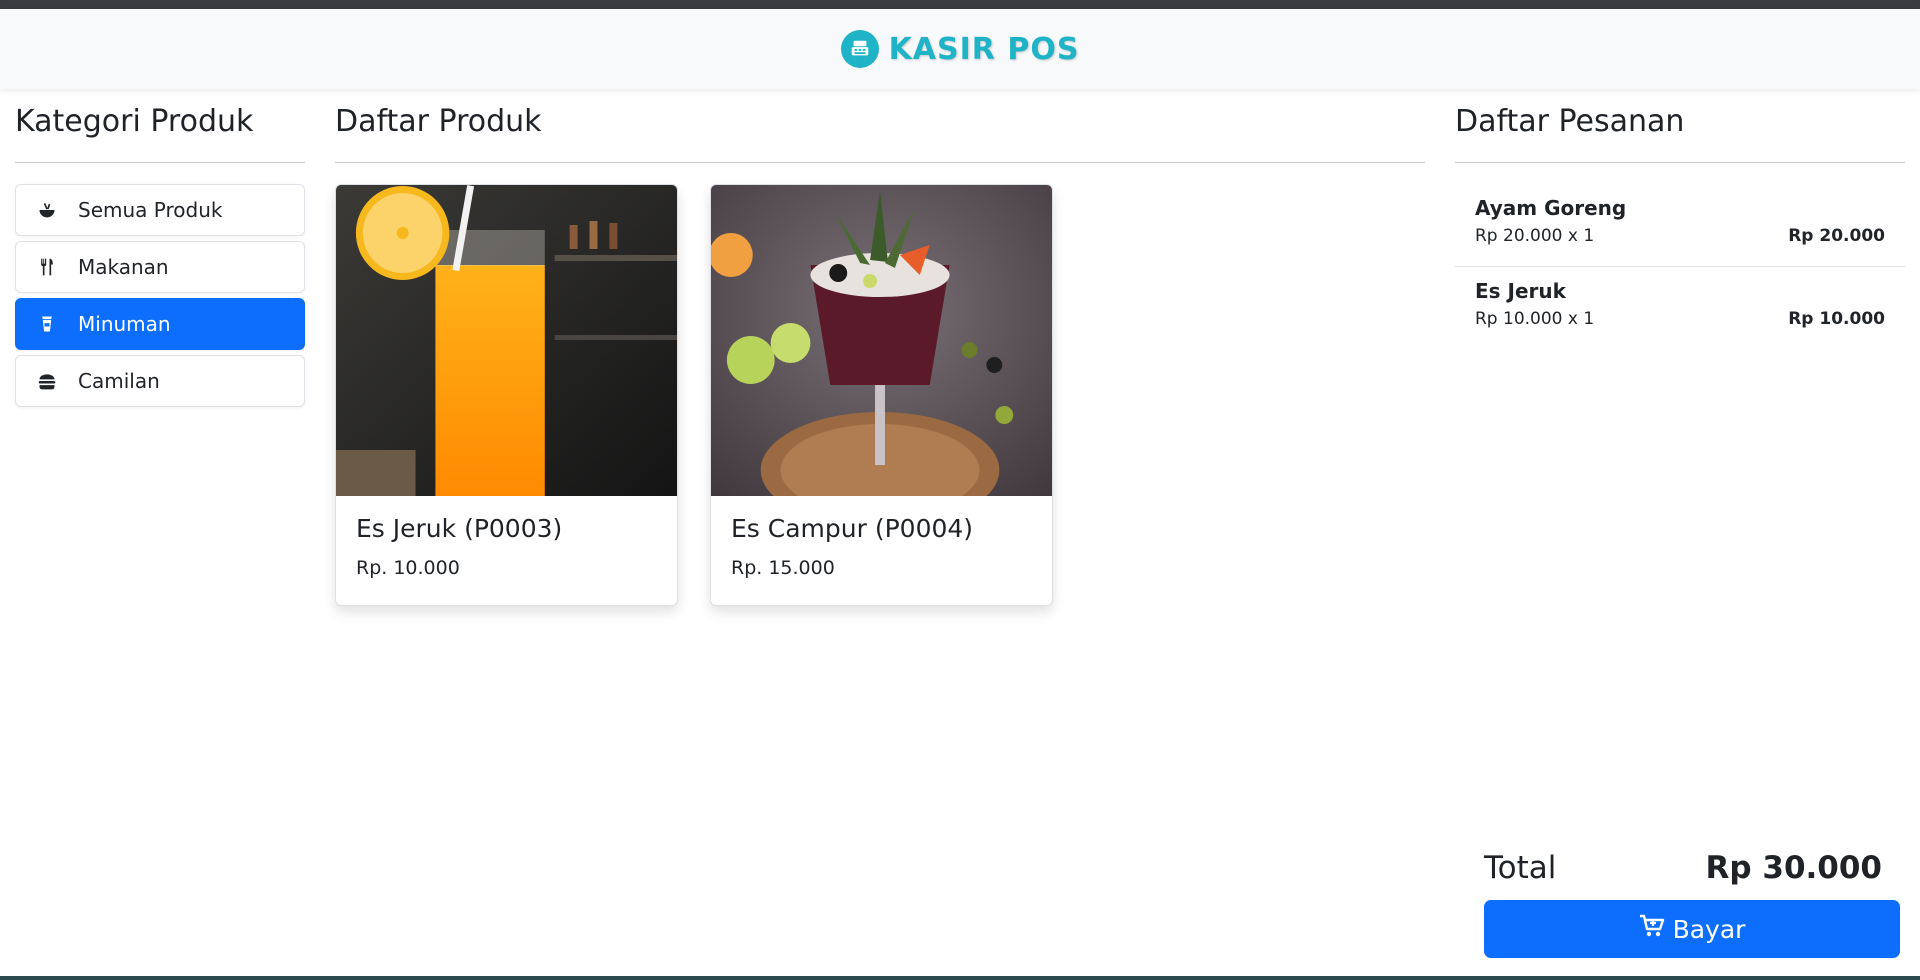 The image size is (1920, 980). What do you see at coordinates (1680, 308) in the screenshot?
I see `order-item: Es Jeruk Rp 10.000 x 1 Rp 10.000` at bounding box center [1680, 308].